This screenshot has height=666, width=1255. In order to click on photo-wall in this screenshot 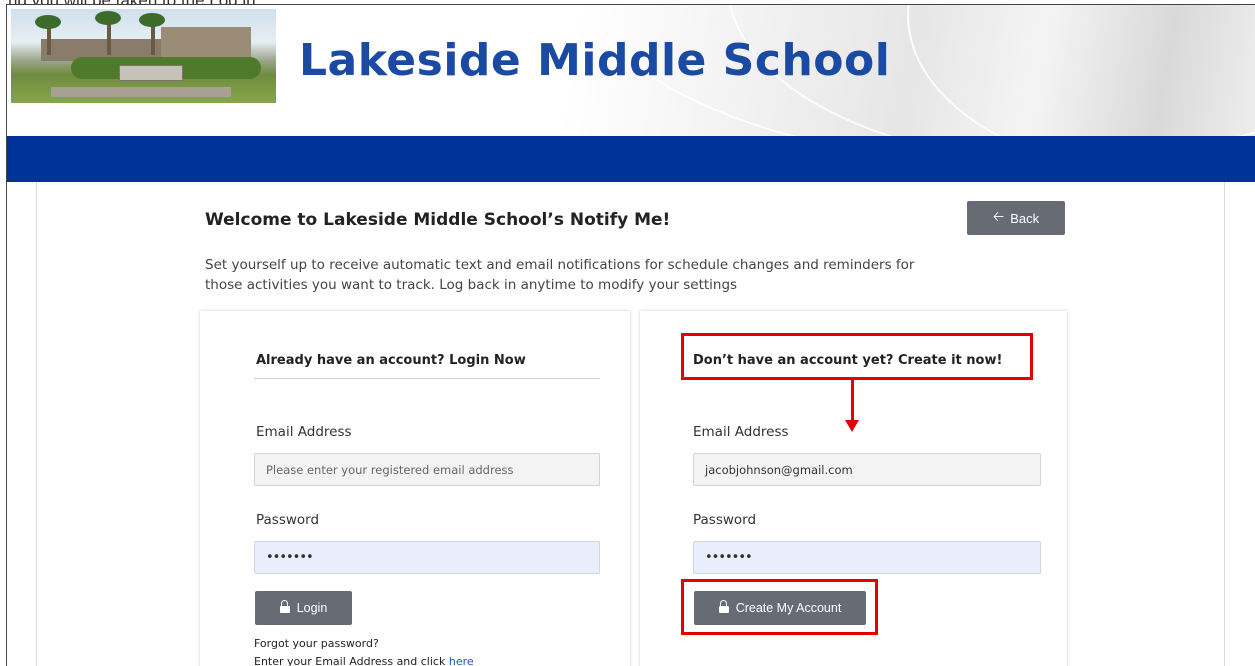, I will do `click(141, 92)`.